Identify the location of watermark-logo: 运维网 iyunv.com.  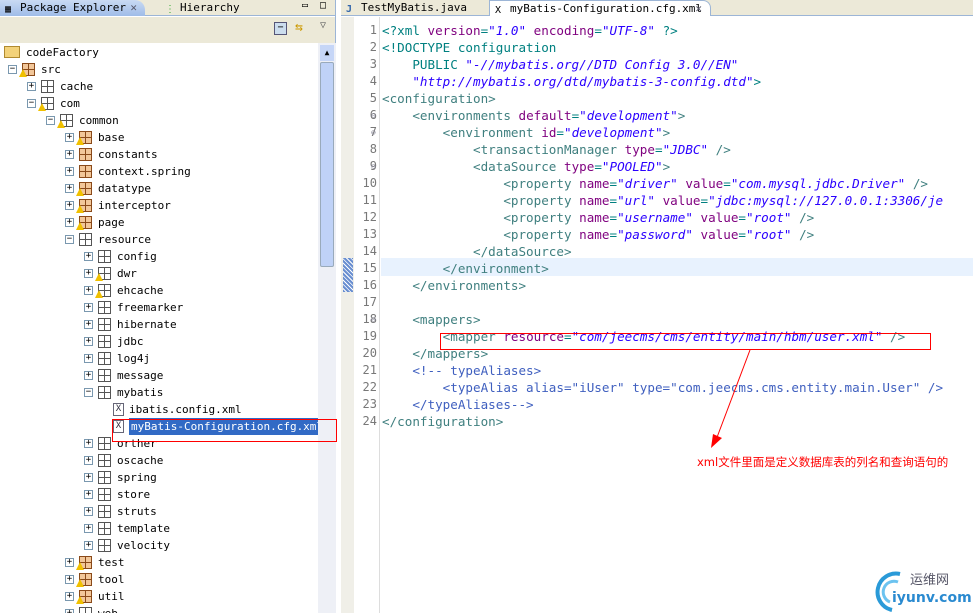
(921, 589).